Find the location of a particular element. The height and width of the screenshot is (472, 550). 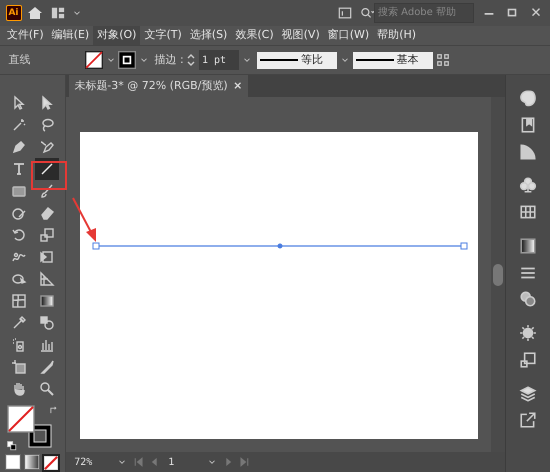

swap-arrow-icon is located at coordinates (53, 410).